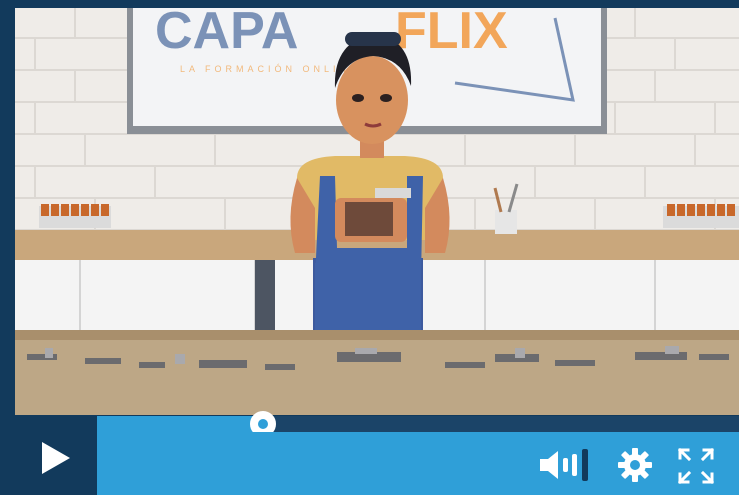 This screenshot has width=739, height=495. What do you see at coordinates (635, 465) in the screenshot?
I see `gear-icon` at bounding box center [635, 465].